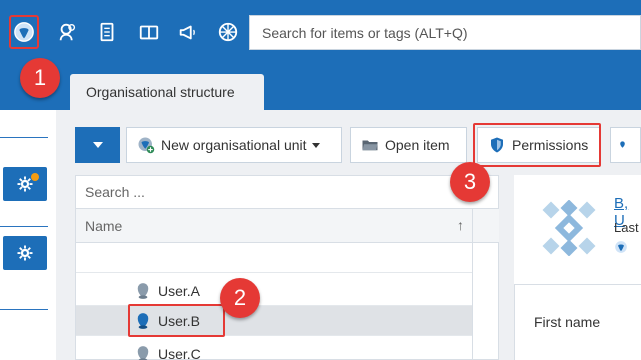 The image size is (641, 360). I want to click on open-item-button: Open item, so click(408, 145).